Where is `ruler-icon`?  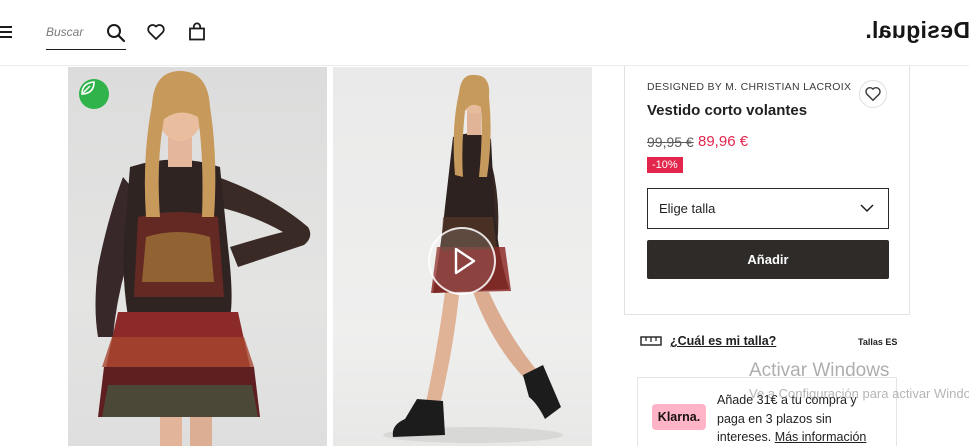 ruler-icon is located at coordinates (651, 341).